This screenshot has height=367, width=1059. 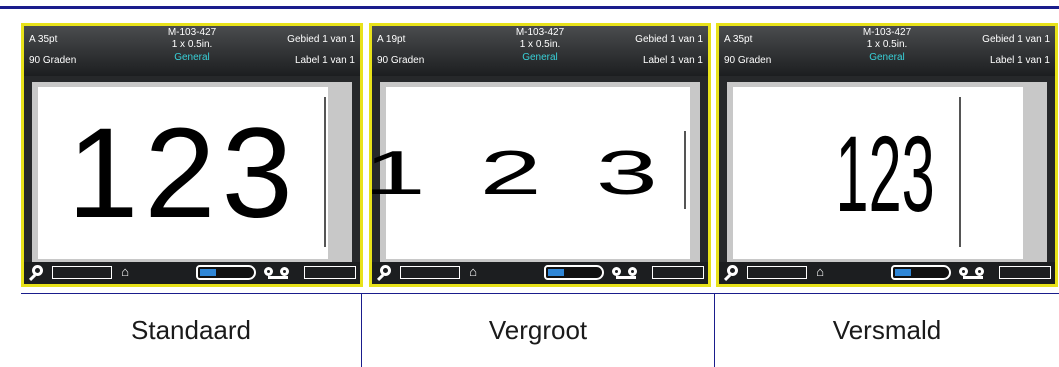 What do you see at coordinates (538, 330) in the screenshot?
I see `caption-expanded: Vergroot` at bounding box center [538, 330].